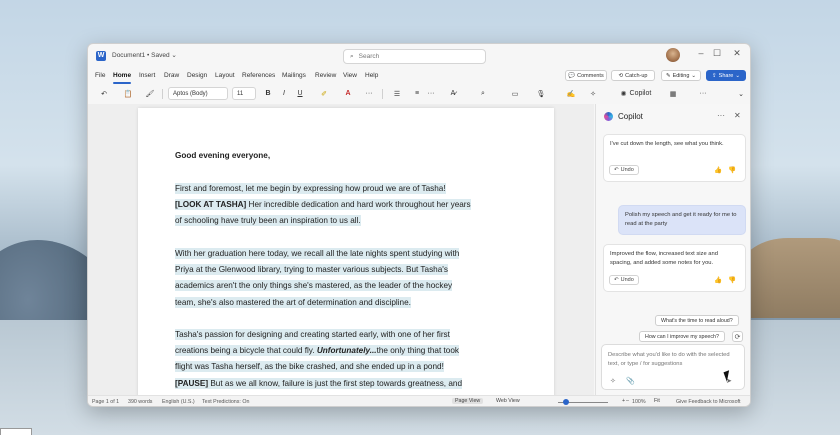 The image size is (840, 435). Describe the element at coordinates (414, 56) in the screenshot. I see `search-box: ⌕ Search` at that location.